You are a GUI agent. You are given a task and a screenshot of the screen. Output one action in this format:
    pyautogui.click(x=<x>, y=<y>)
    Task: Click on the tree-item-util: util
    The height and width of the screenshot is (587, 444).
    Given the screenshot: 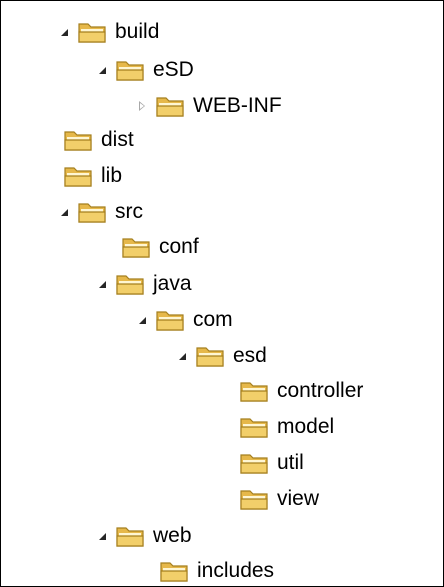 What is the action you would take?
    pyautogui.click(x=271, y=463)
    